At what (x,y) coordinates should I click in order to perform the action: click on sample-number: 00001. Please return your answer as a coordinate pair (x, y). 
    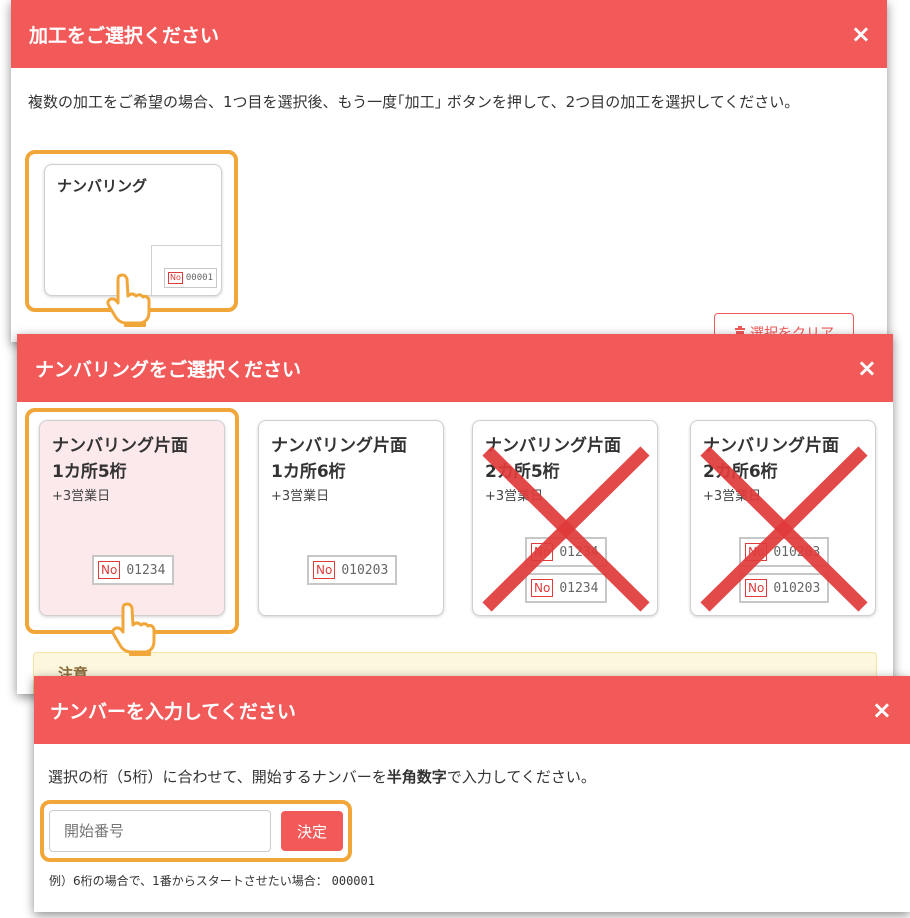
    Looking at the image, I should click on (199, 278).